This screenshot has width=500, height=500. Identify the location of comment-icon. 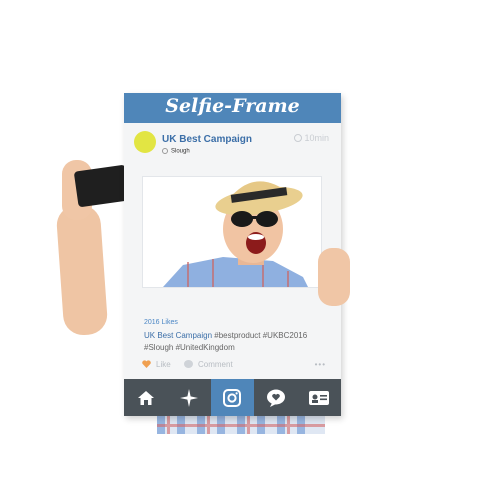
(188, 364).